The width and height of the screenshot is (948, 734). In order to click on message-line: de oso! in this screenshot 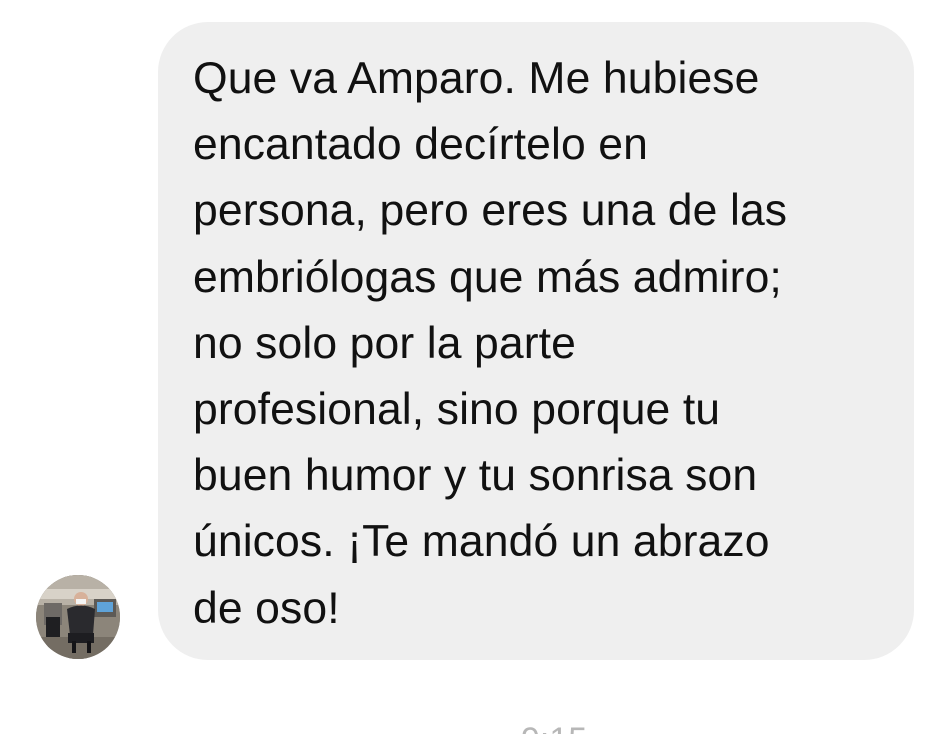, I will do `click(266, 608)`.